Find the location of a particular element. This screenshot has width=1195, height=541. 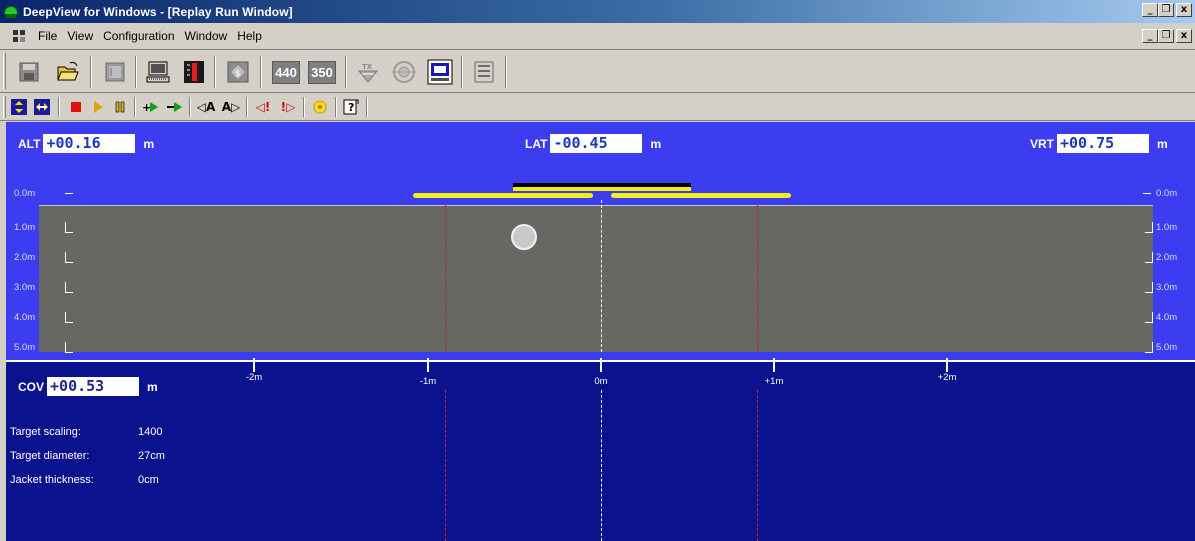

flag-back-label: ◁! is located at coordinates (263, 107).